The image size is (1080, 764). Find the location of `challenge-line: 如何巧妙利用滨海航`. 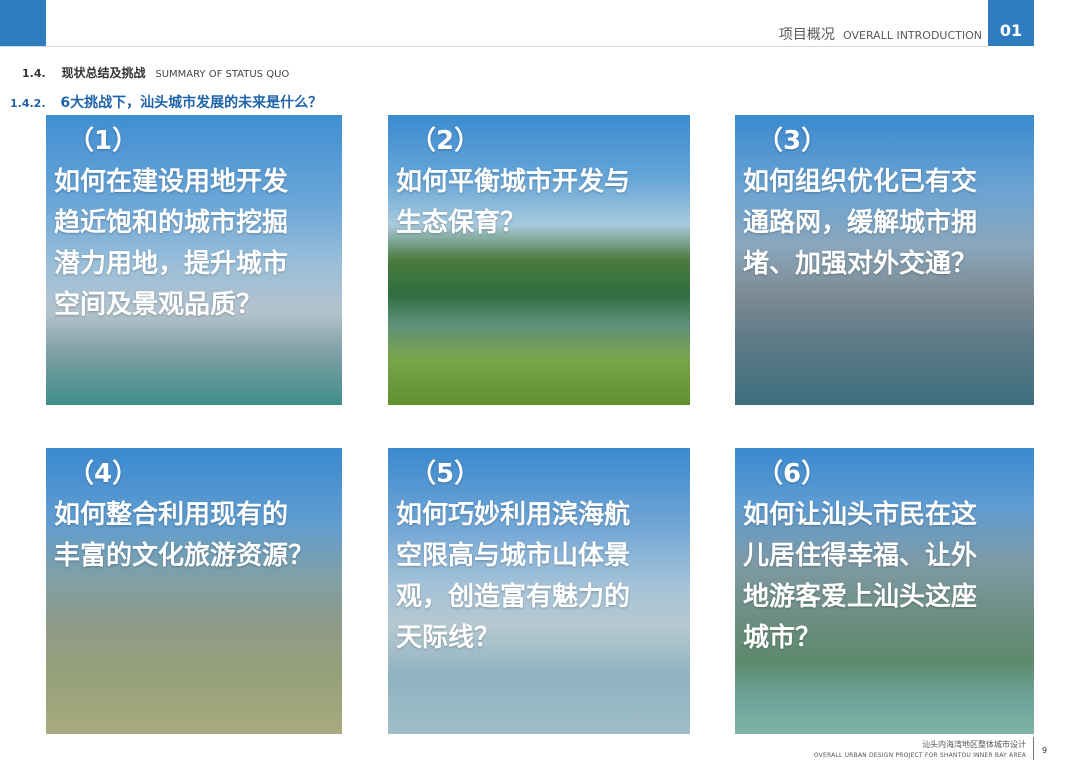

challenge-line: 如何巧妙利用滨海航 is located at coordinates (513, 515).